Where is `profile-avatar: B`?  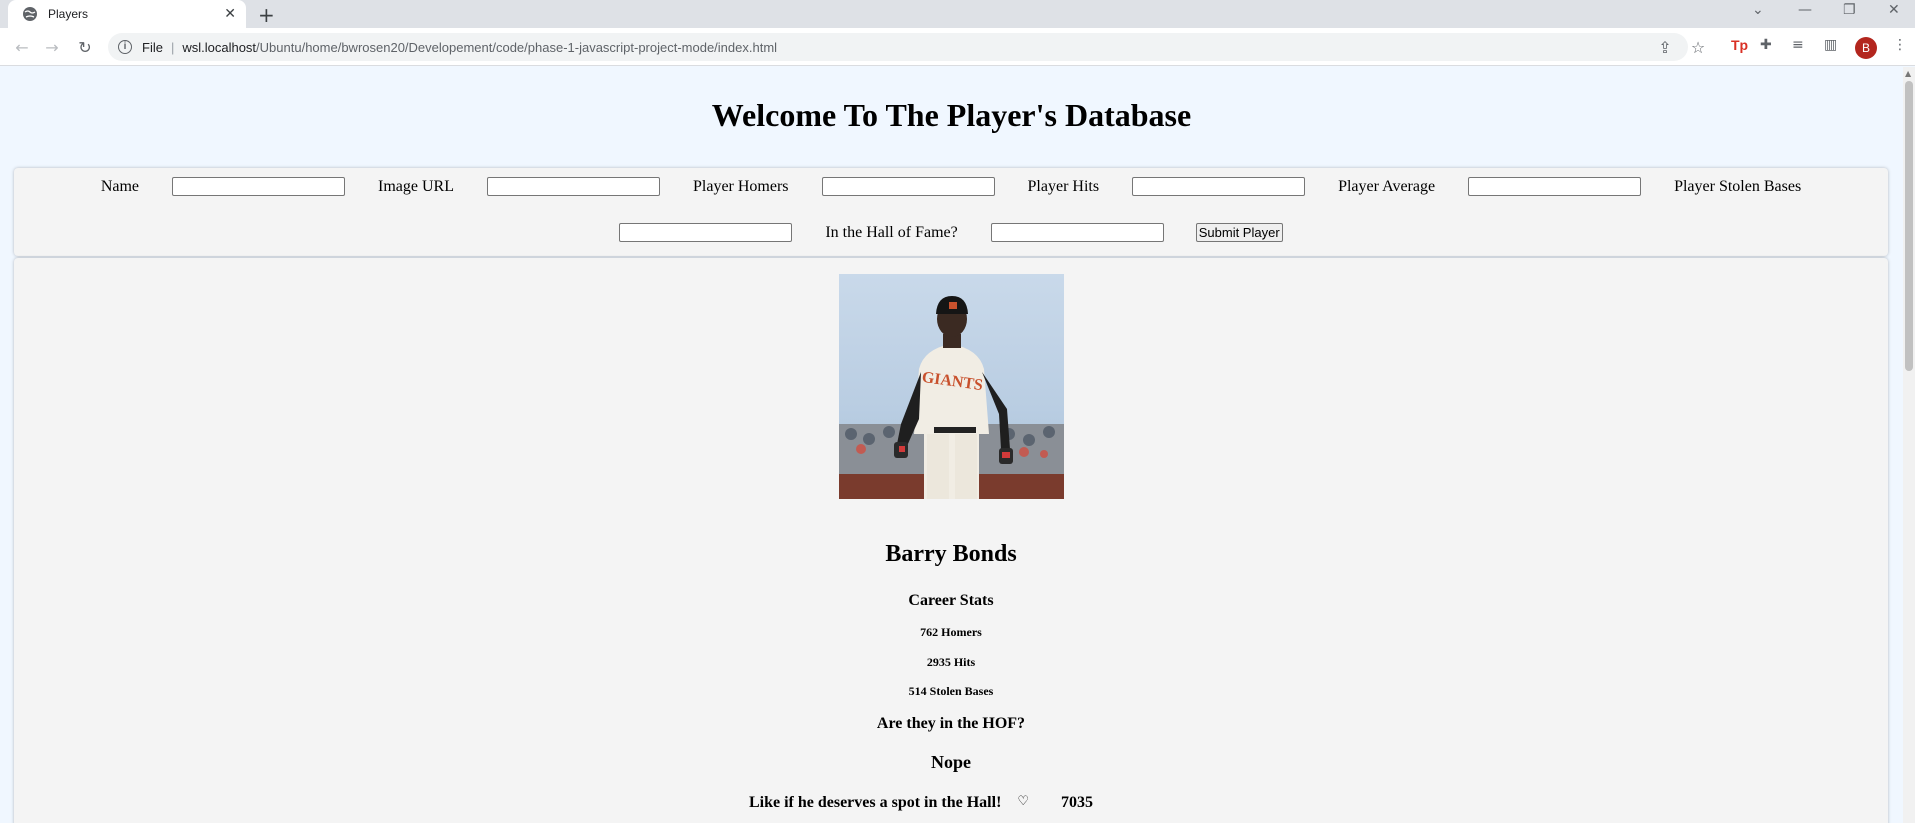
profile-avatar: B is located at coordinates (1866, 48).